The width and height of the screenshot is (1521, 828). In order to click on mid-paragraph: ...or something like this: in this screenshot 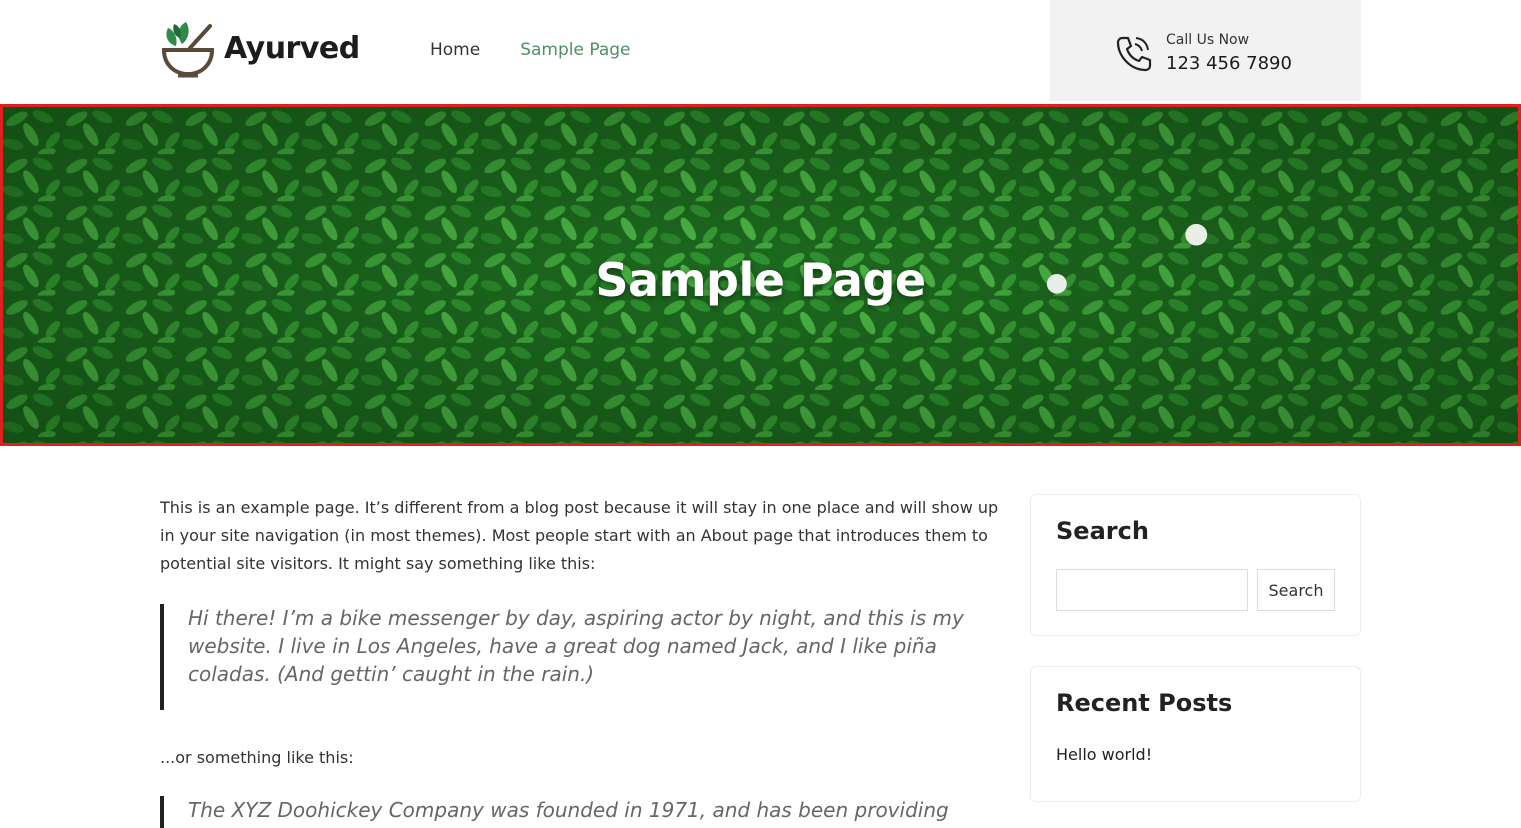, I will do `click(257, 757)`.